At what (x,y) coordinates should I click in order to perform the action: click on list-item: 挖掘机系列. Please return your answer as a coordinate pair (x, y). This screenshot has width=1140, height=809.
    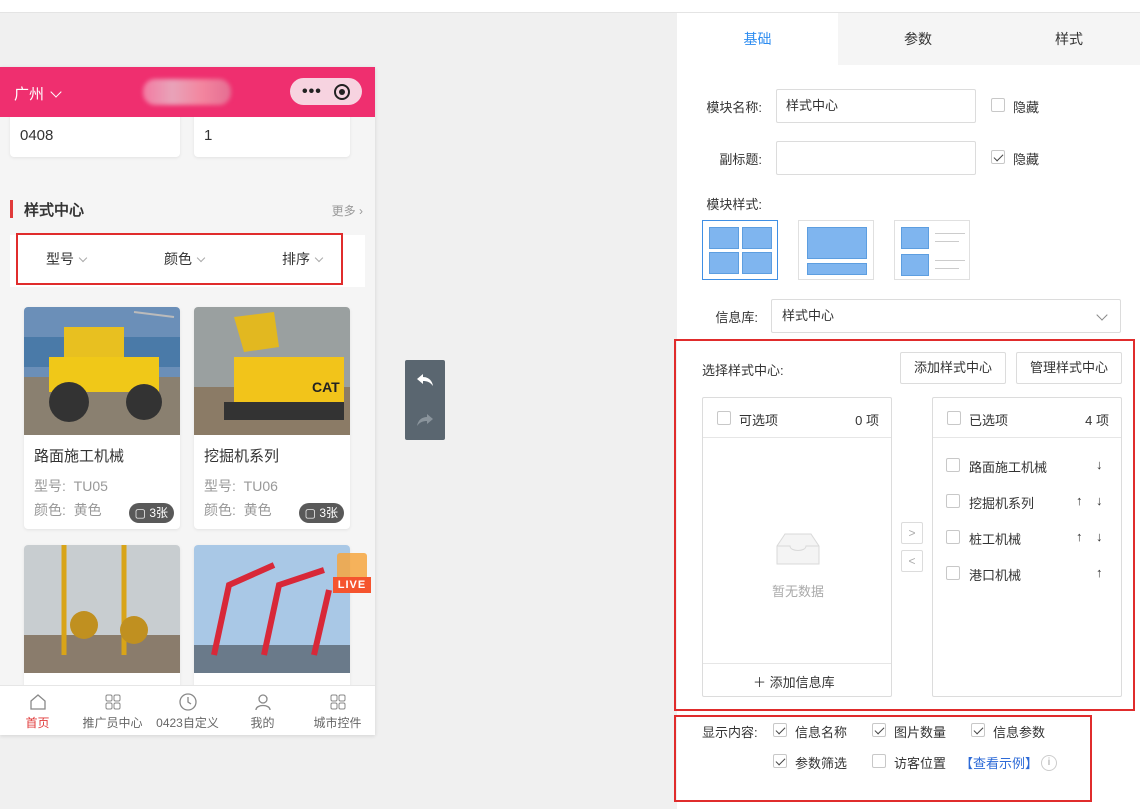
    Looking at the image, I should click on (1001, 502).